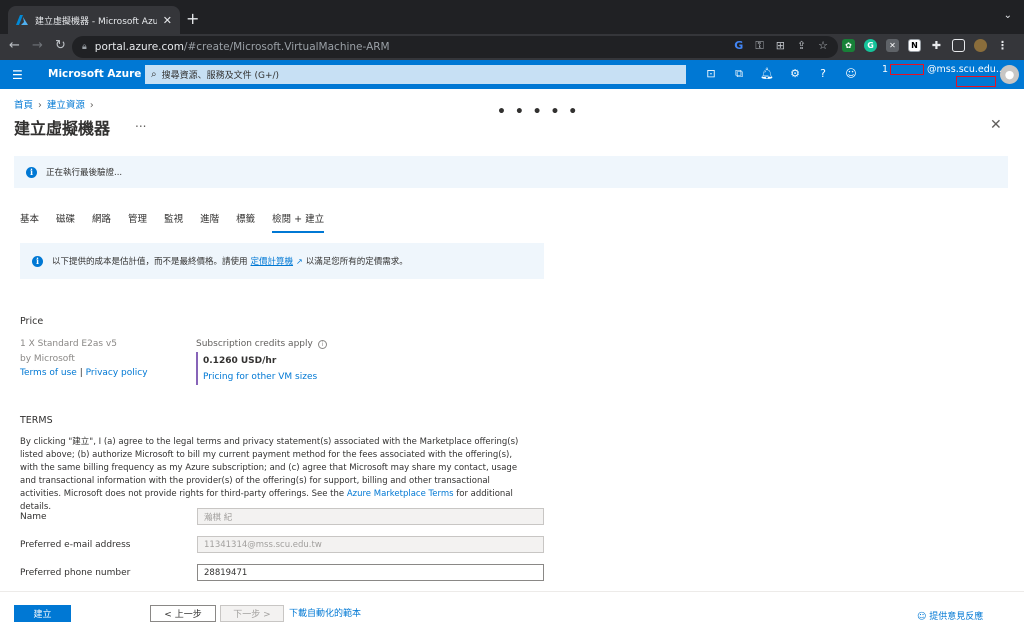 Image resolution: width=1024 pixels, height=640 pixels. I want to click on breadcrumb-home: 首頁, so click(23, 105).